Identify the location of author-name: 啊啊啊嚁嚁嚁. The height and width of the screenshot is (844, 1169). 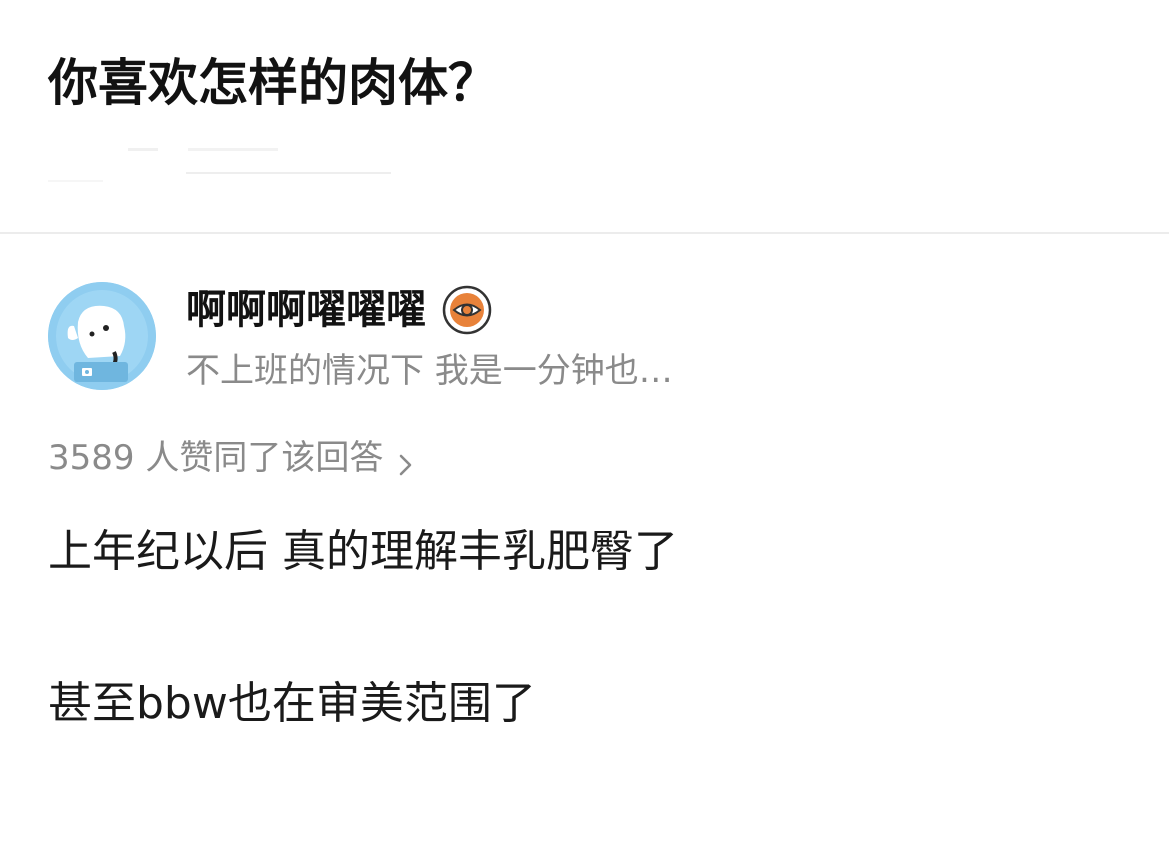
(306, 310).